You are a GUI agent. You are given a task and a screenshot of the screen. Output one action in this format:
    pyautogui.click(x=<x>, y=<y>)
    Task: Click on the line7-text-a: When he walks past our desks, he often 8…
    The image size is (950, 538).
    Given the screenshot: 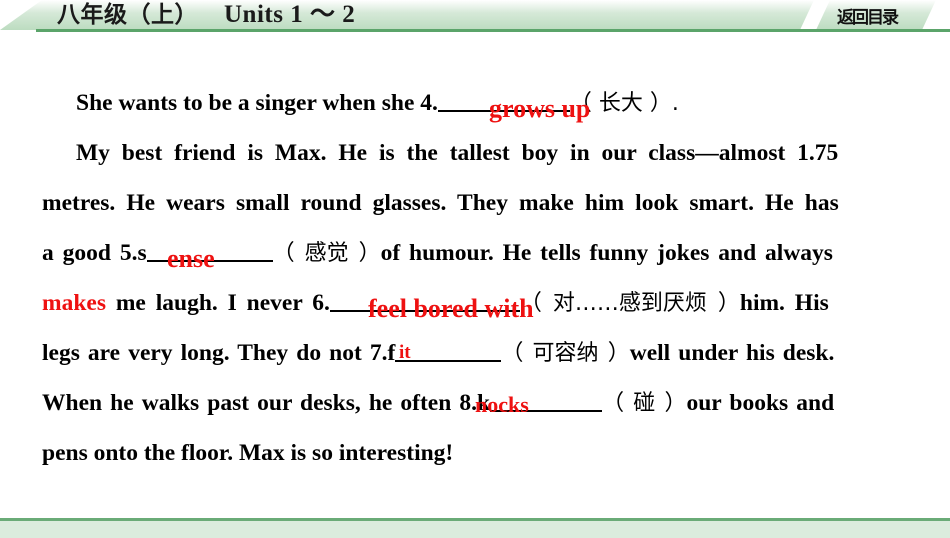 What is the action you would take?
    pyautogui.click(x=266, y=403)
    